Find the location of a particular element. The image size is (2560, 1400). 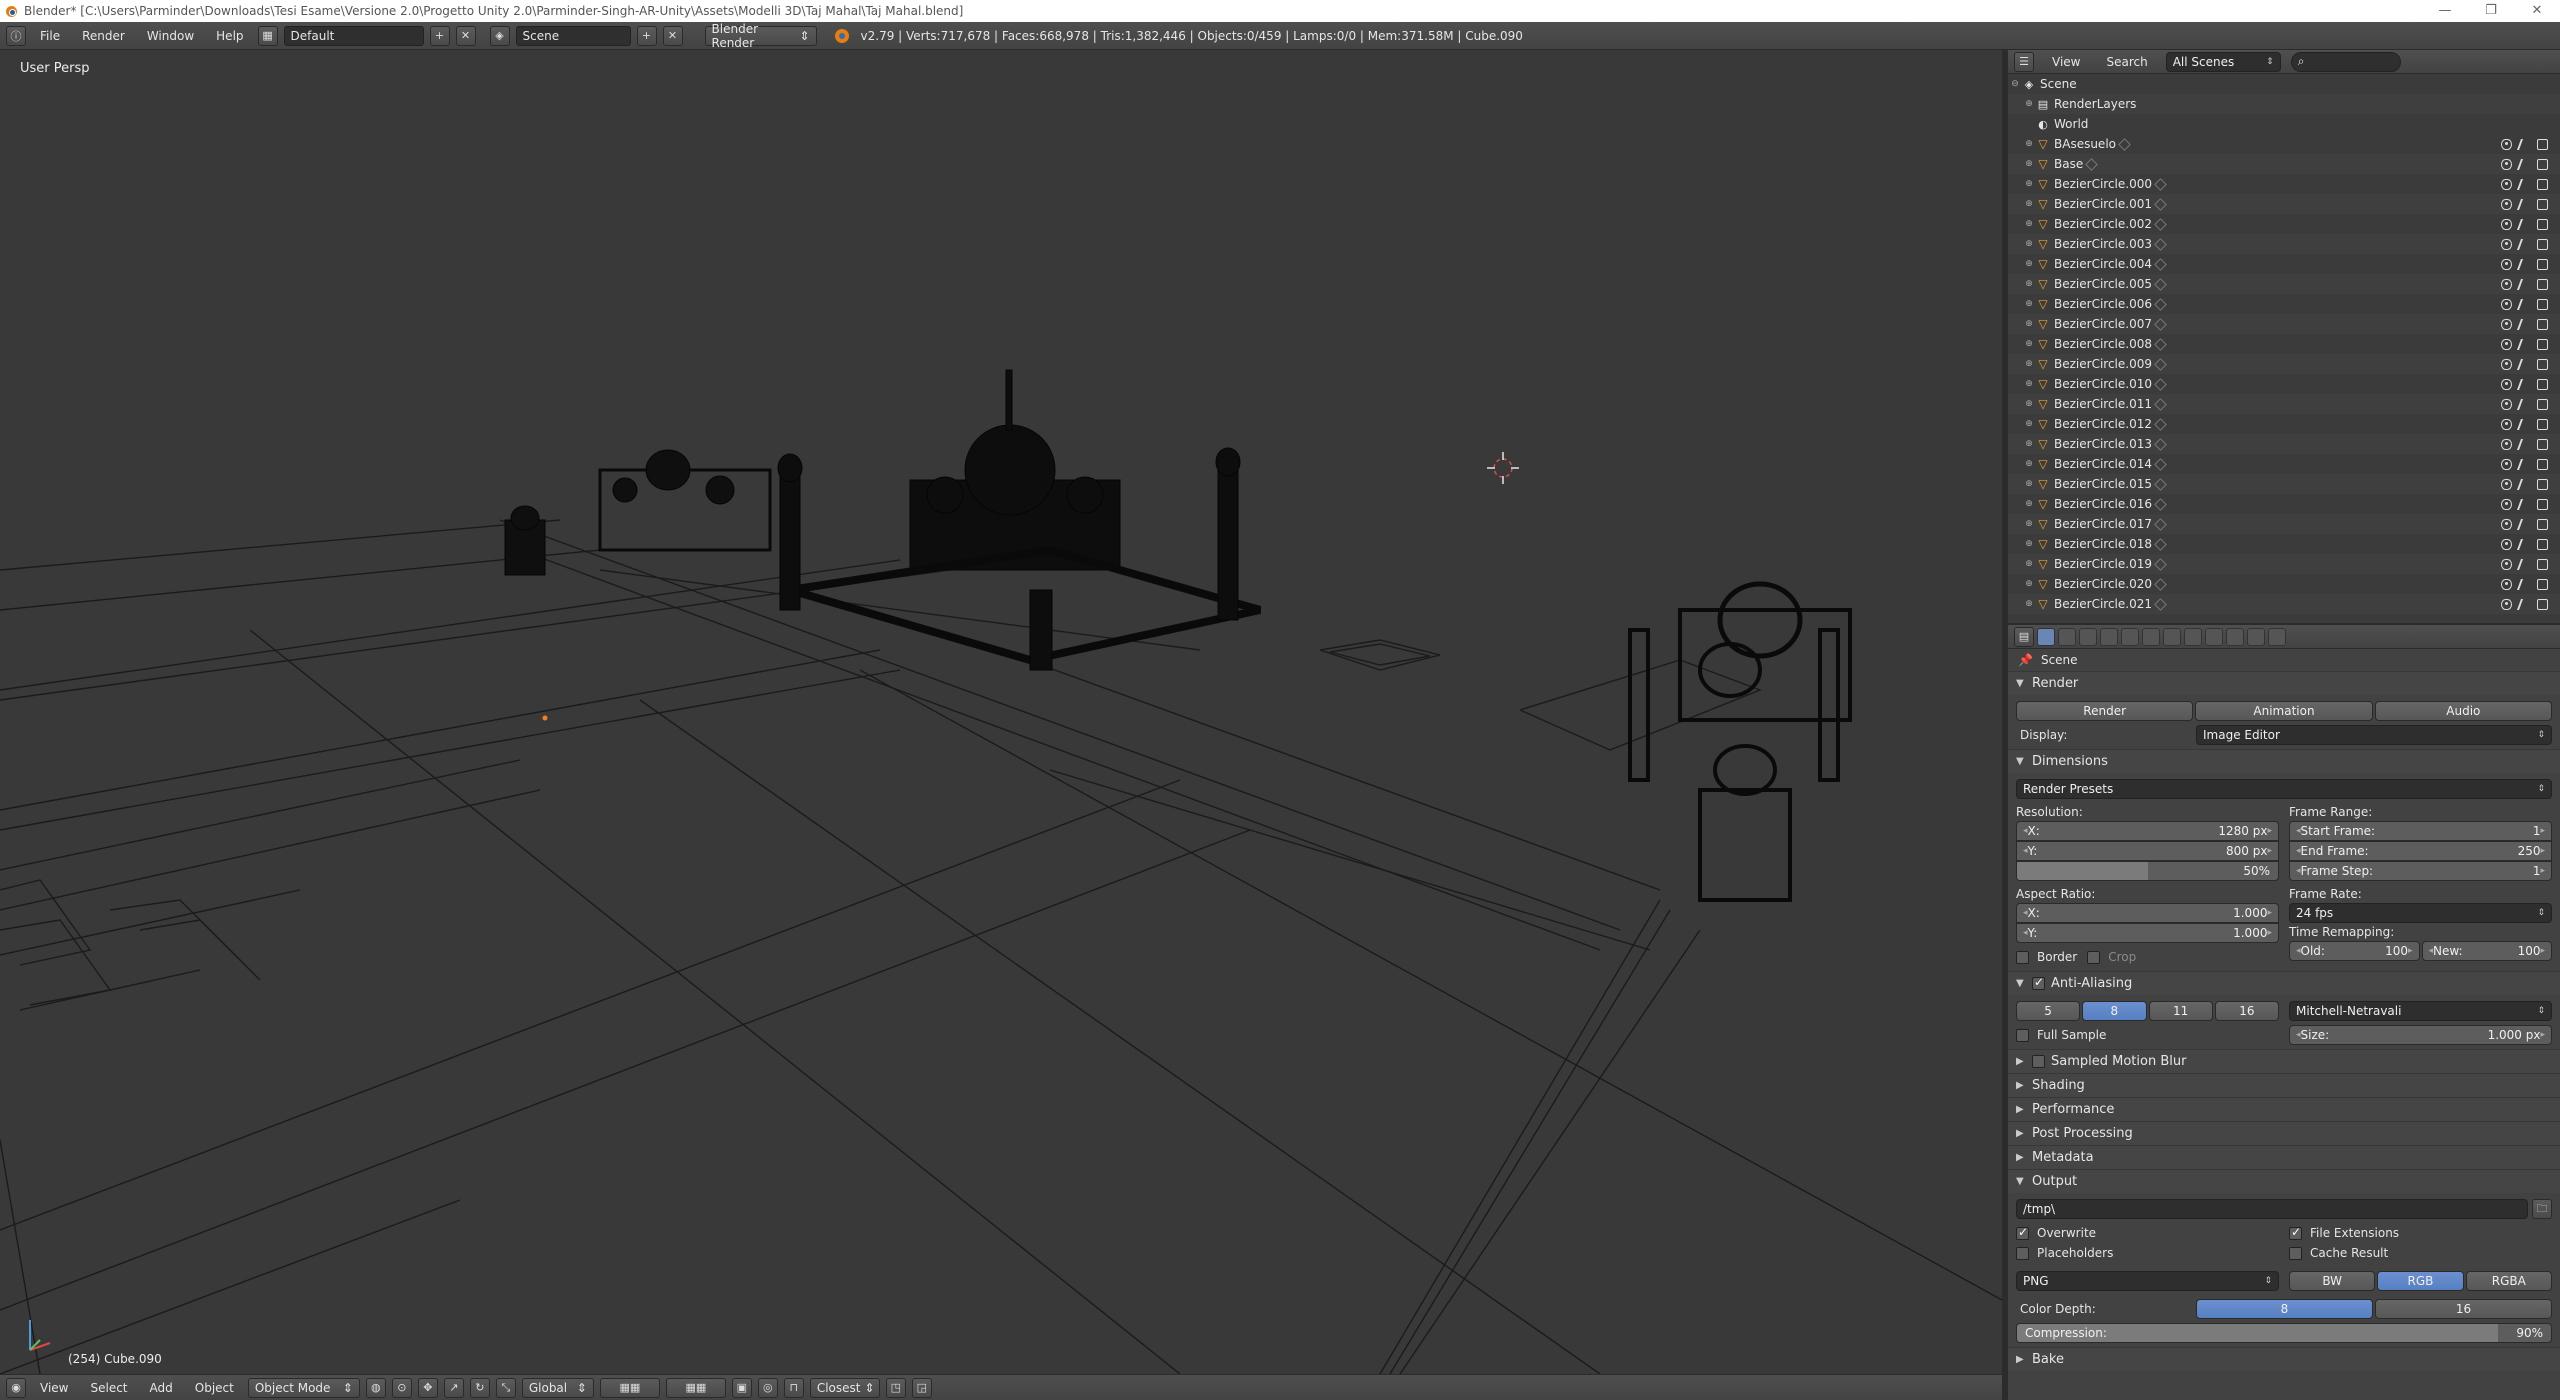

close-button: ✕ is located at coordinates (2537, 11).